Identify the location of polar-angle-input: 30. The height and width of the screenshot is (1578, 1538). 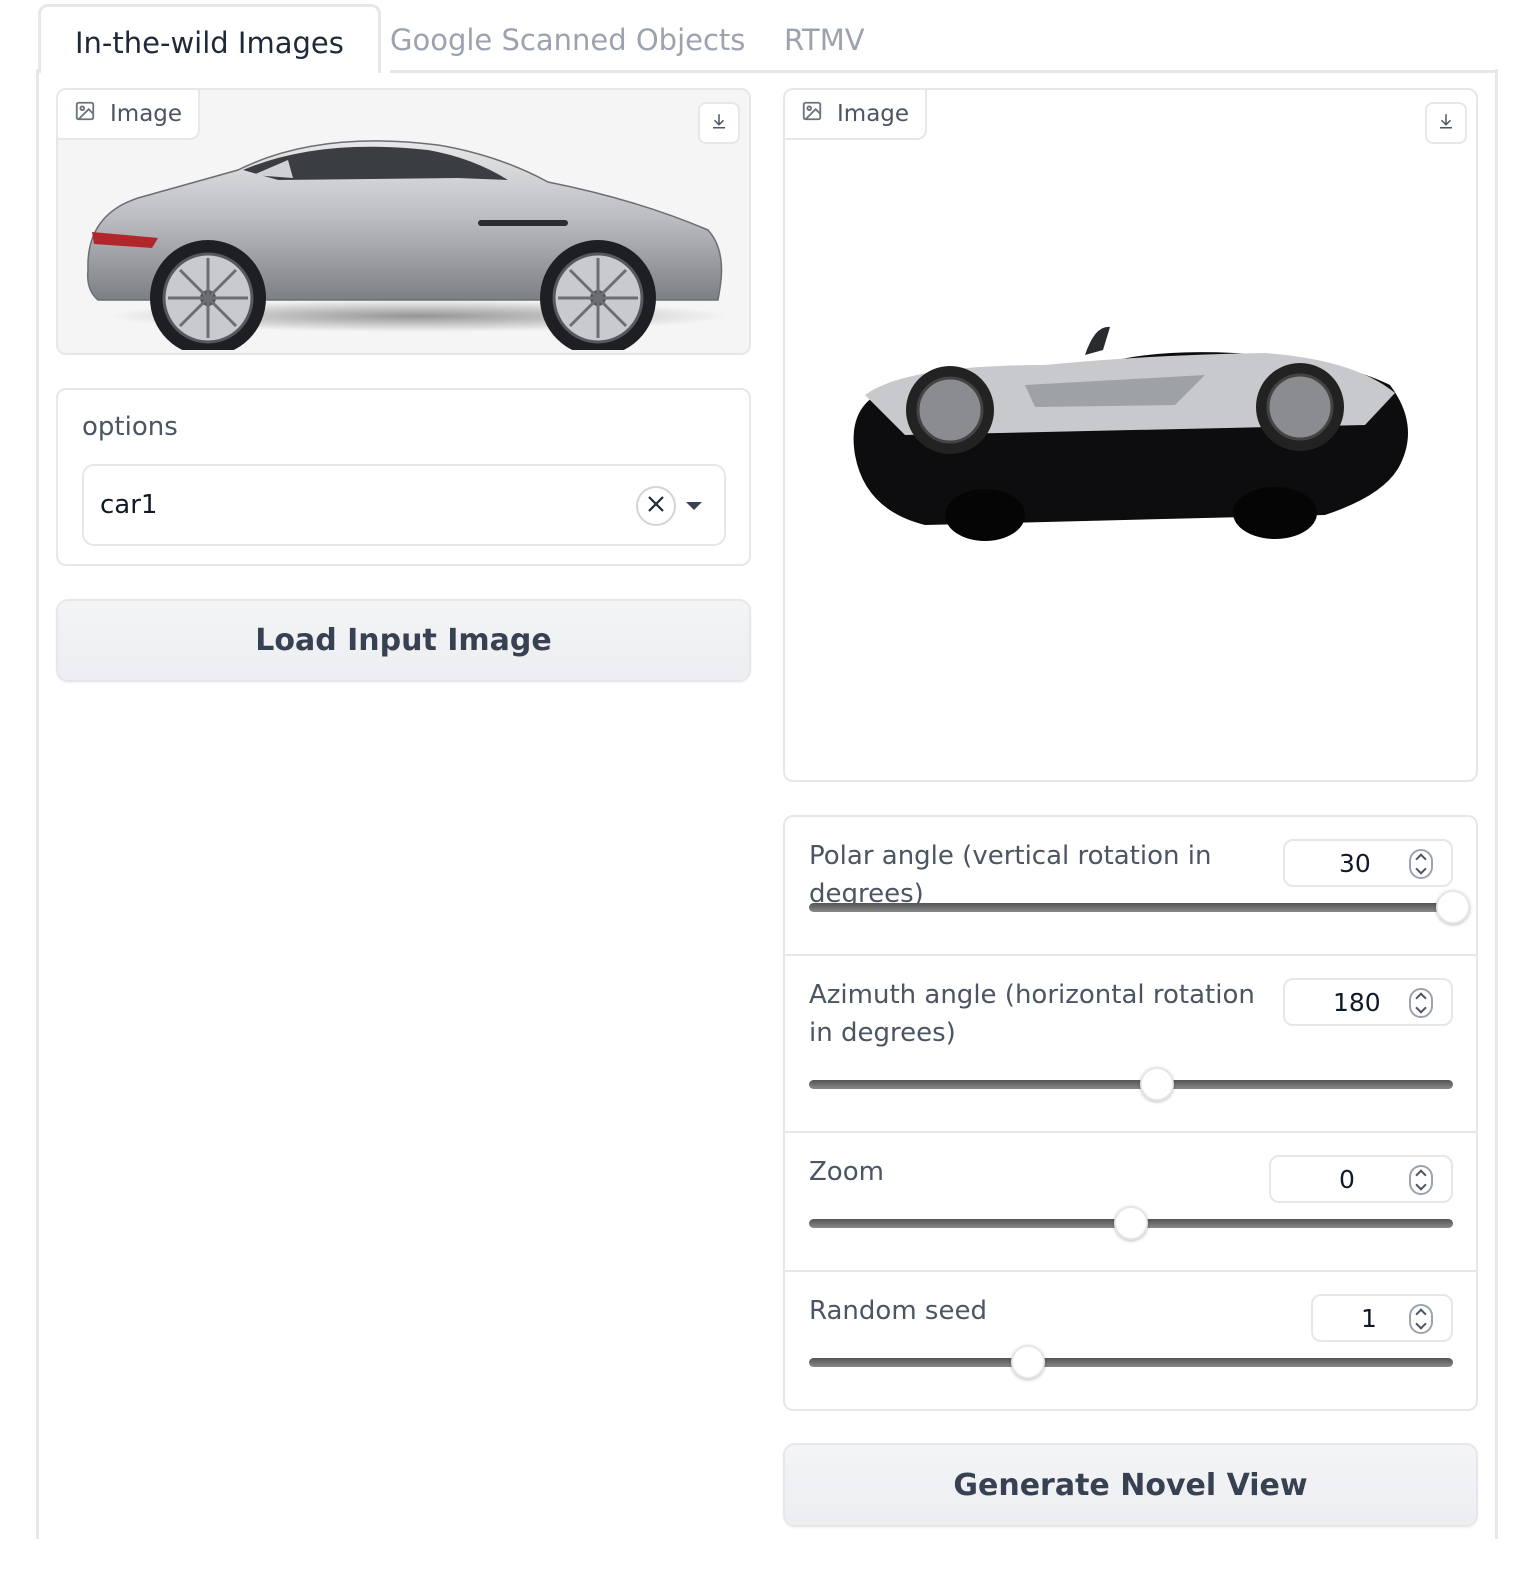
(1368, 863).